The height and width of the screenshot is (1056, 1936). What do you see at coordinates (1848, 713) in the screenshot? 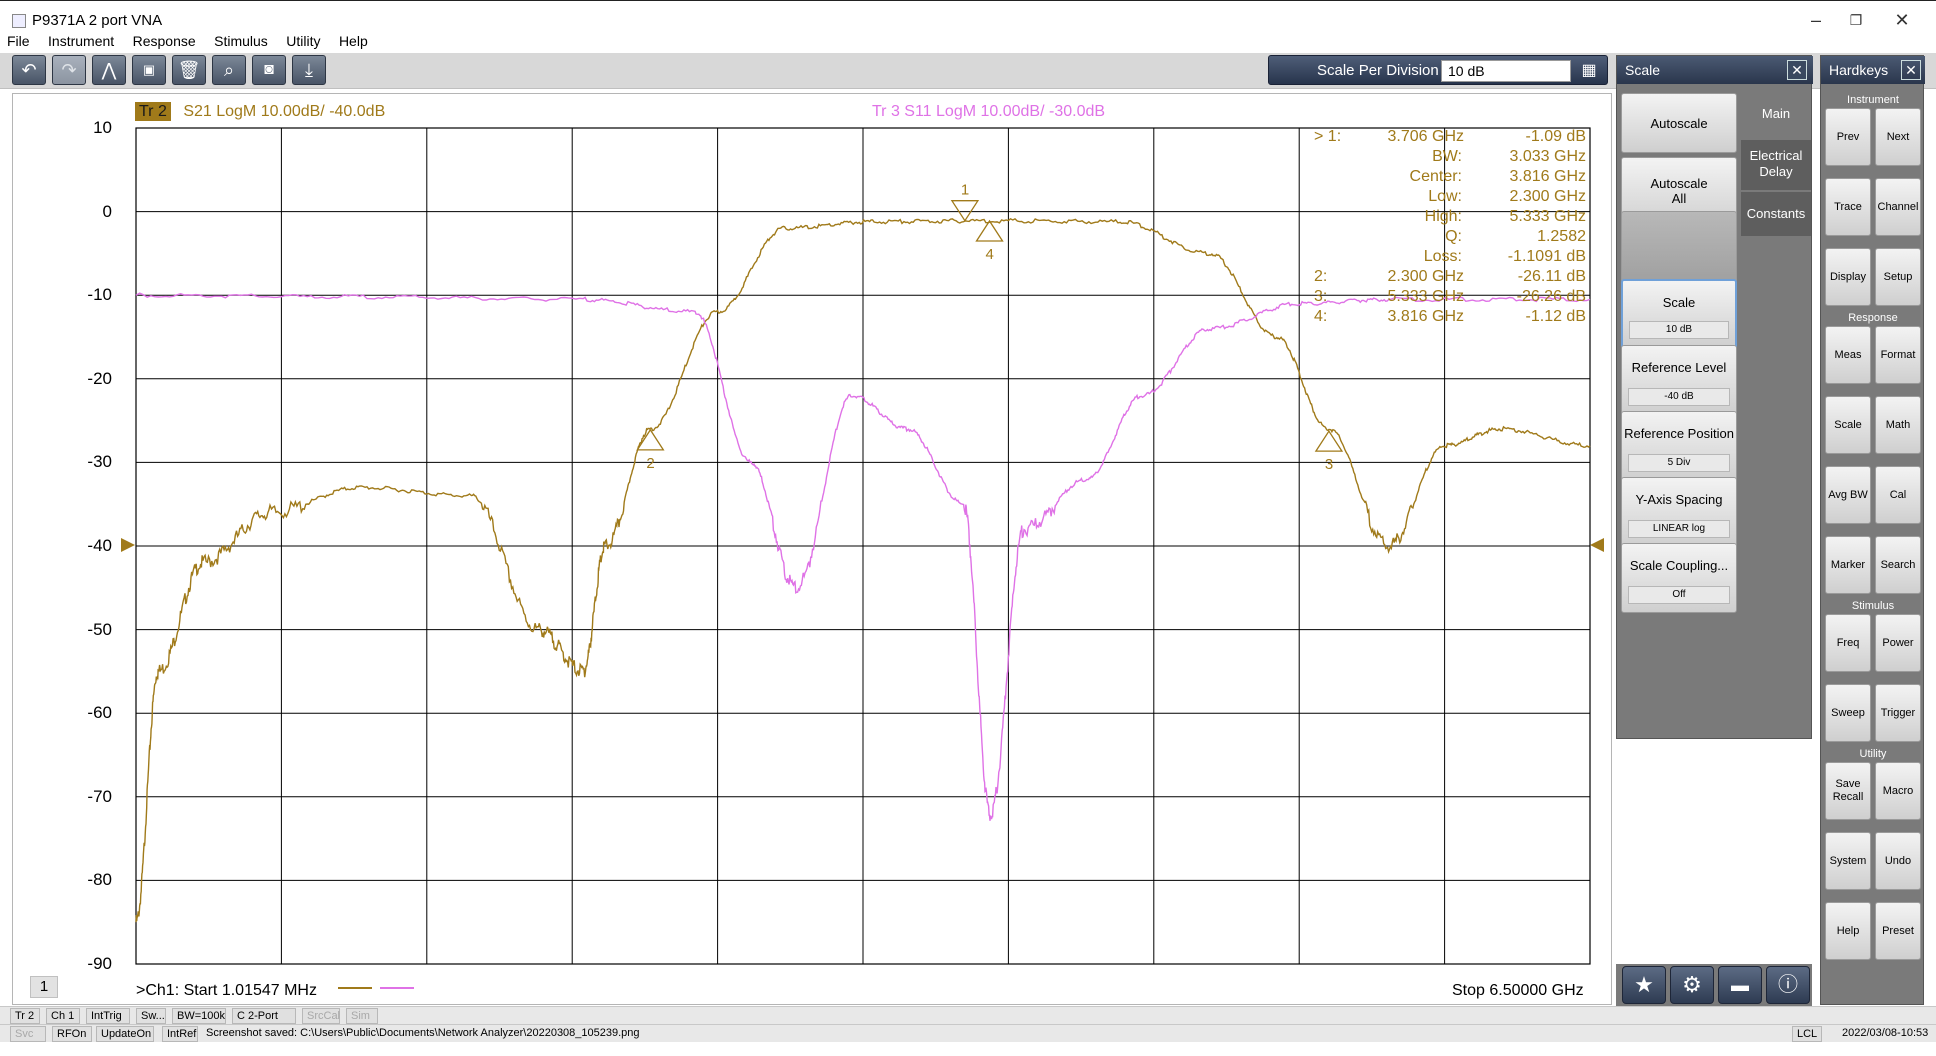
I see `hardkey-sweep: Sweep` at bounding box center [1848, 713].